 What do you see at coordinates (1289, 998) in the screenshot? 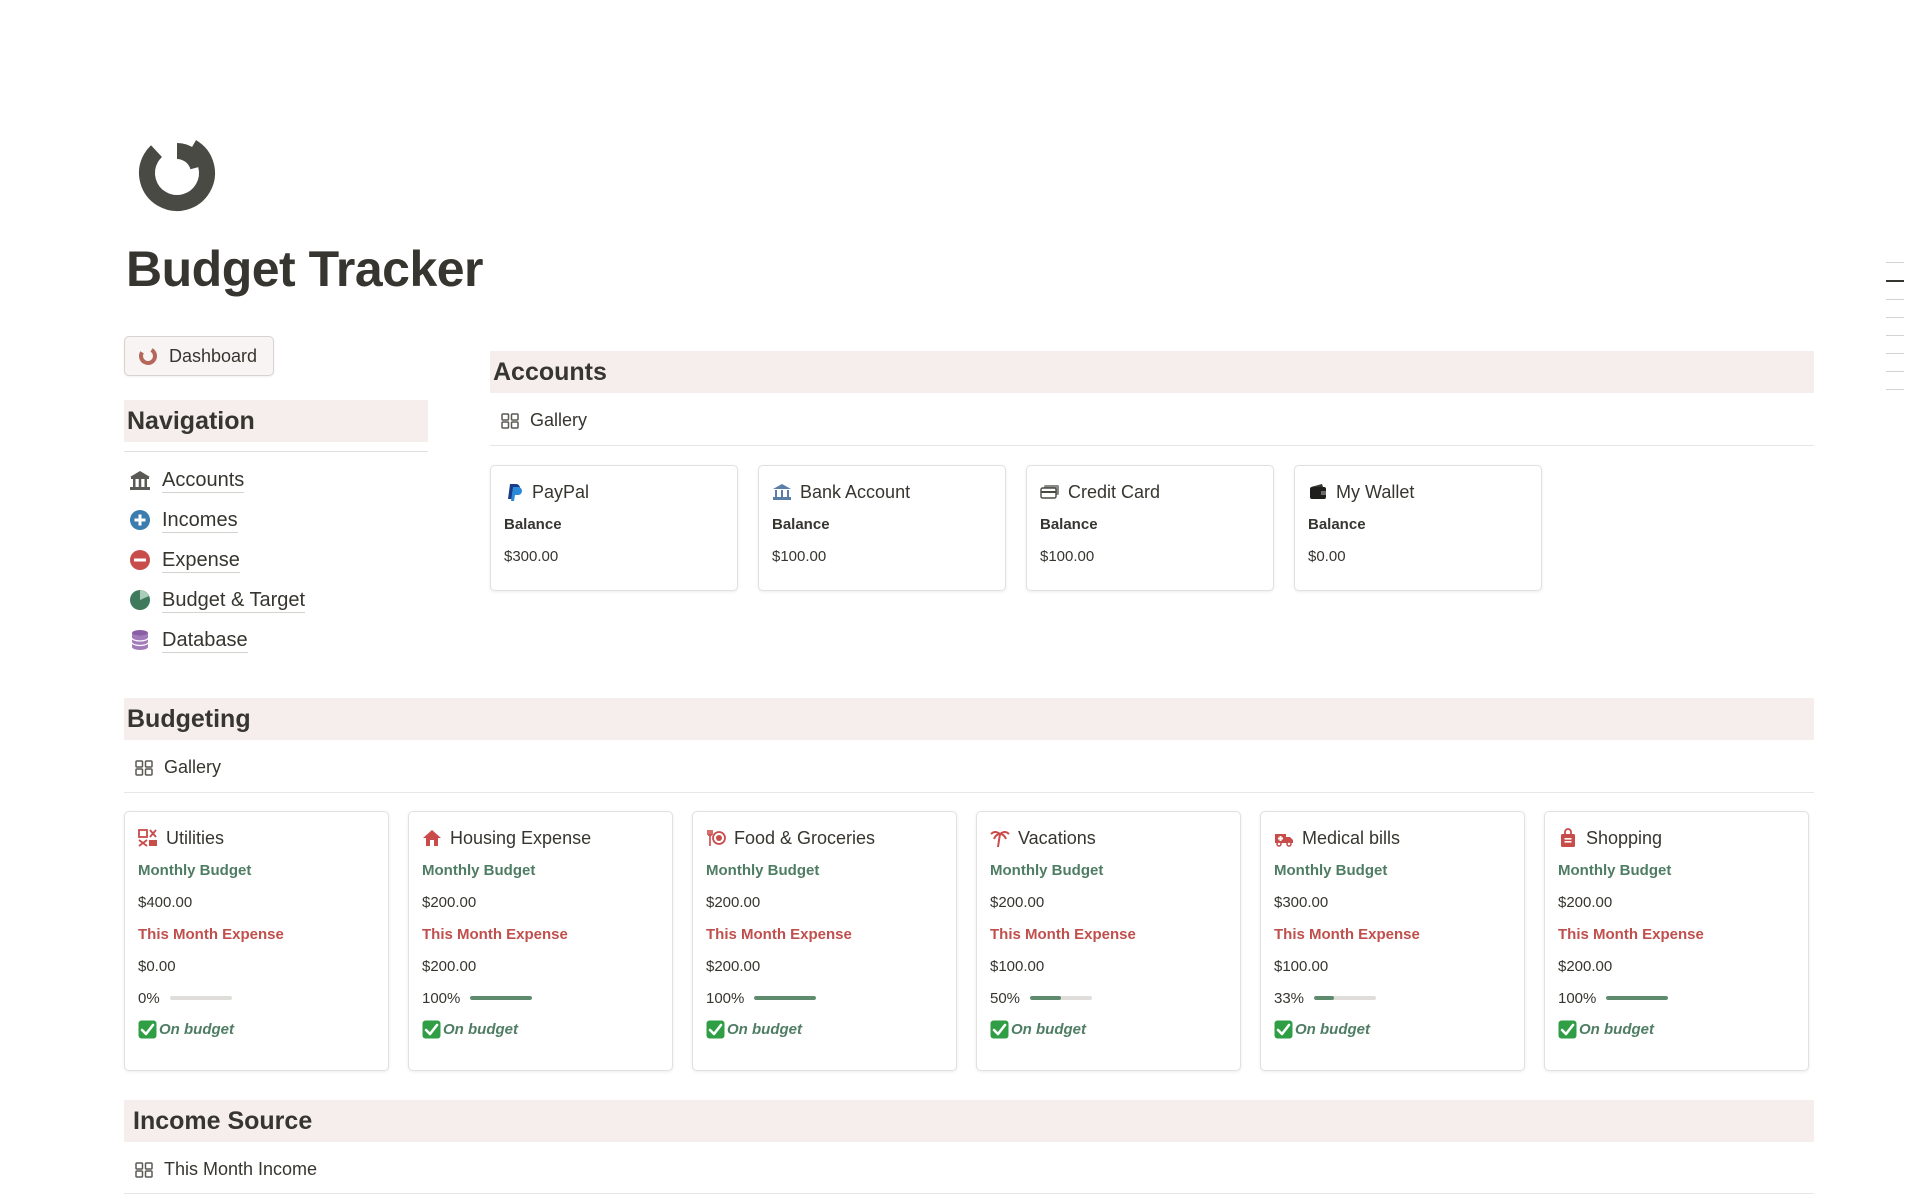
I see `progress-percent: 33%` at bounding box center [1289, 998].